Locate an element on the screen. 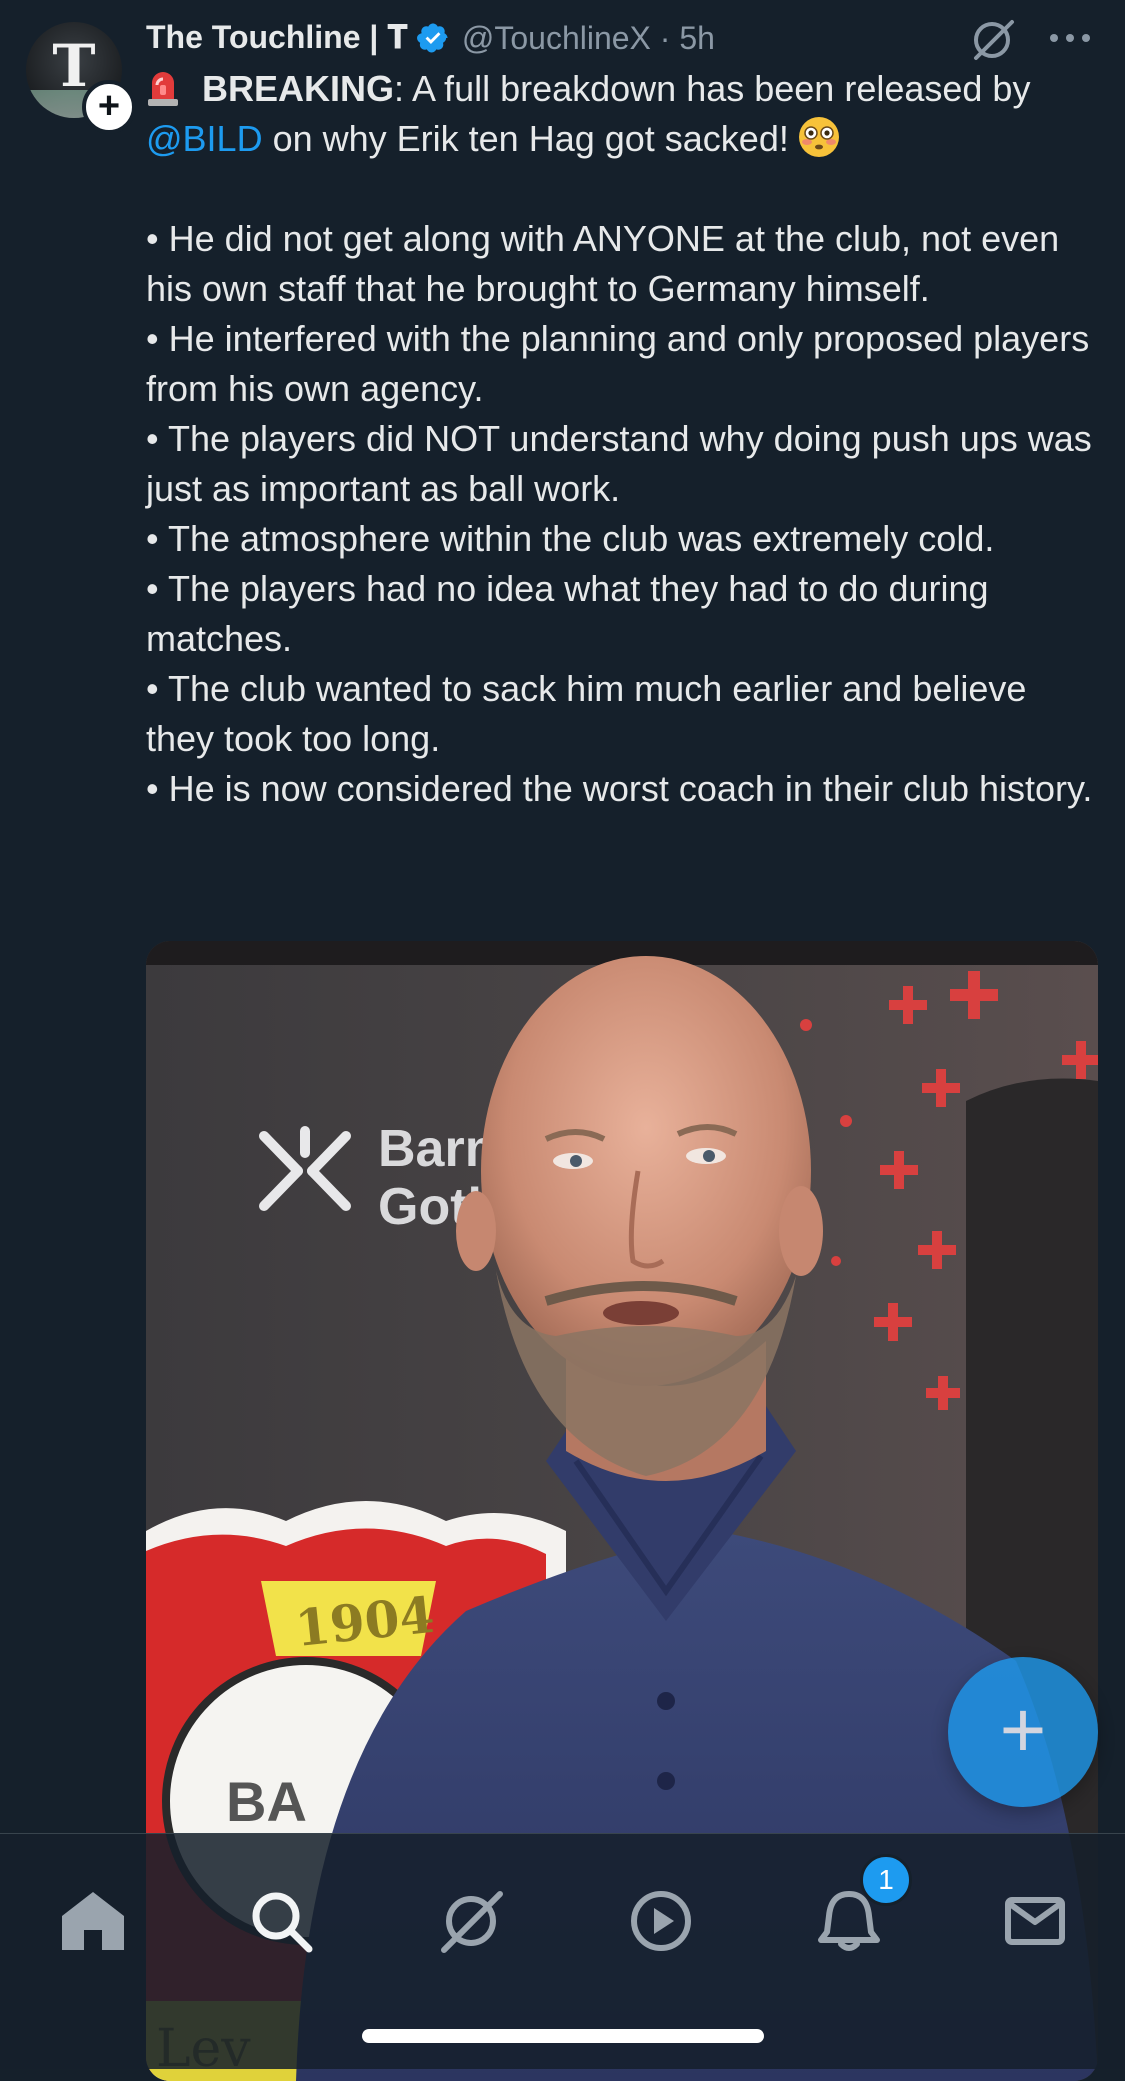  mention-link: @BILD is located at coordinates (204, 138).